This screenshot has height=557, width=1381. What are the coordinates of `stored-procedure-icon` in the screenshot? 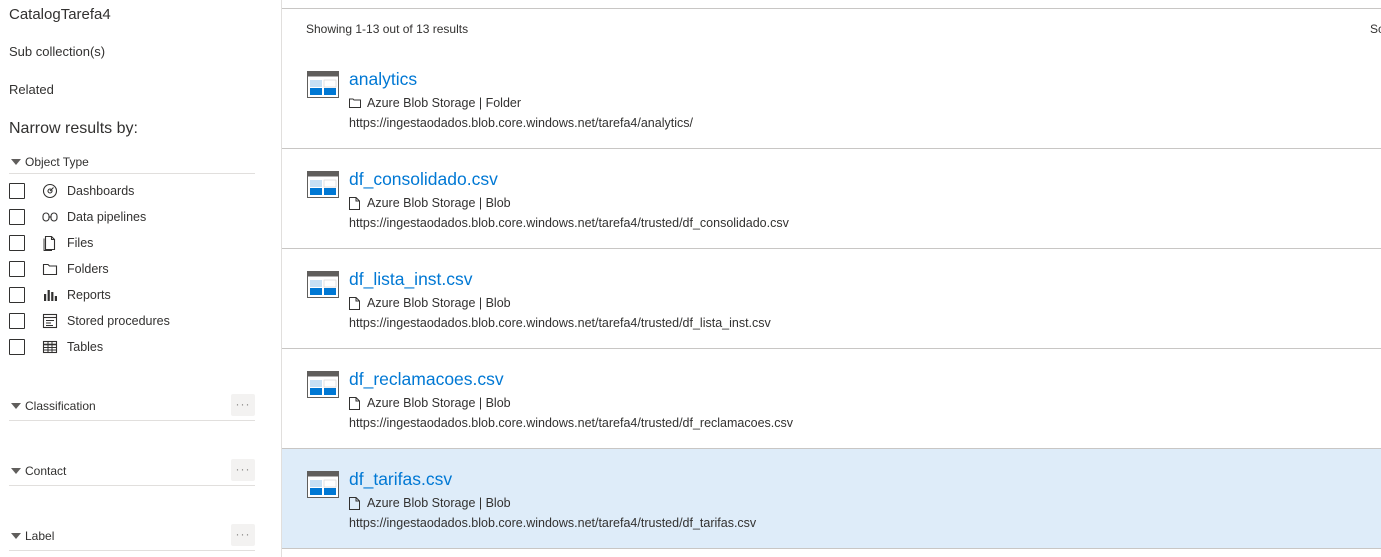 It's located at (50, 321).